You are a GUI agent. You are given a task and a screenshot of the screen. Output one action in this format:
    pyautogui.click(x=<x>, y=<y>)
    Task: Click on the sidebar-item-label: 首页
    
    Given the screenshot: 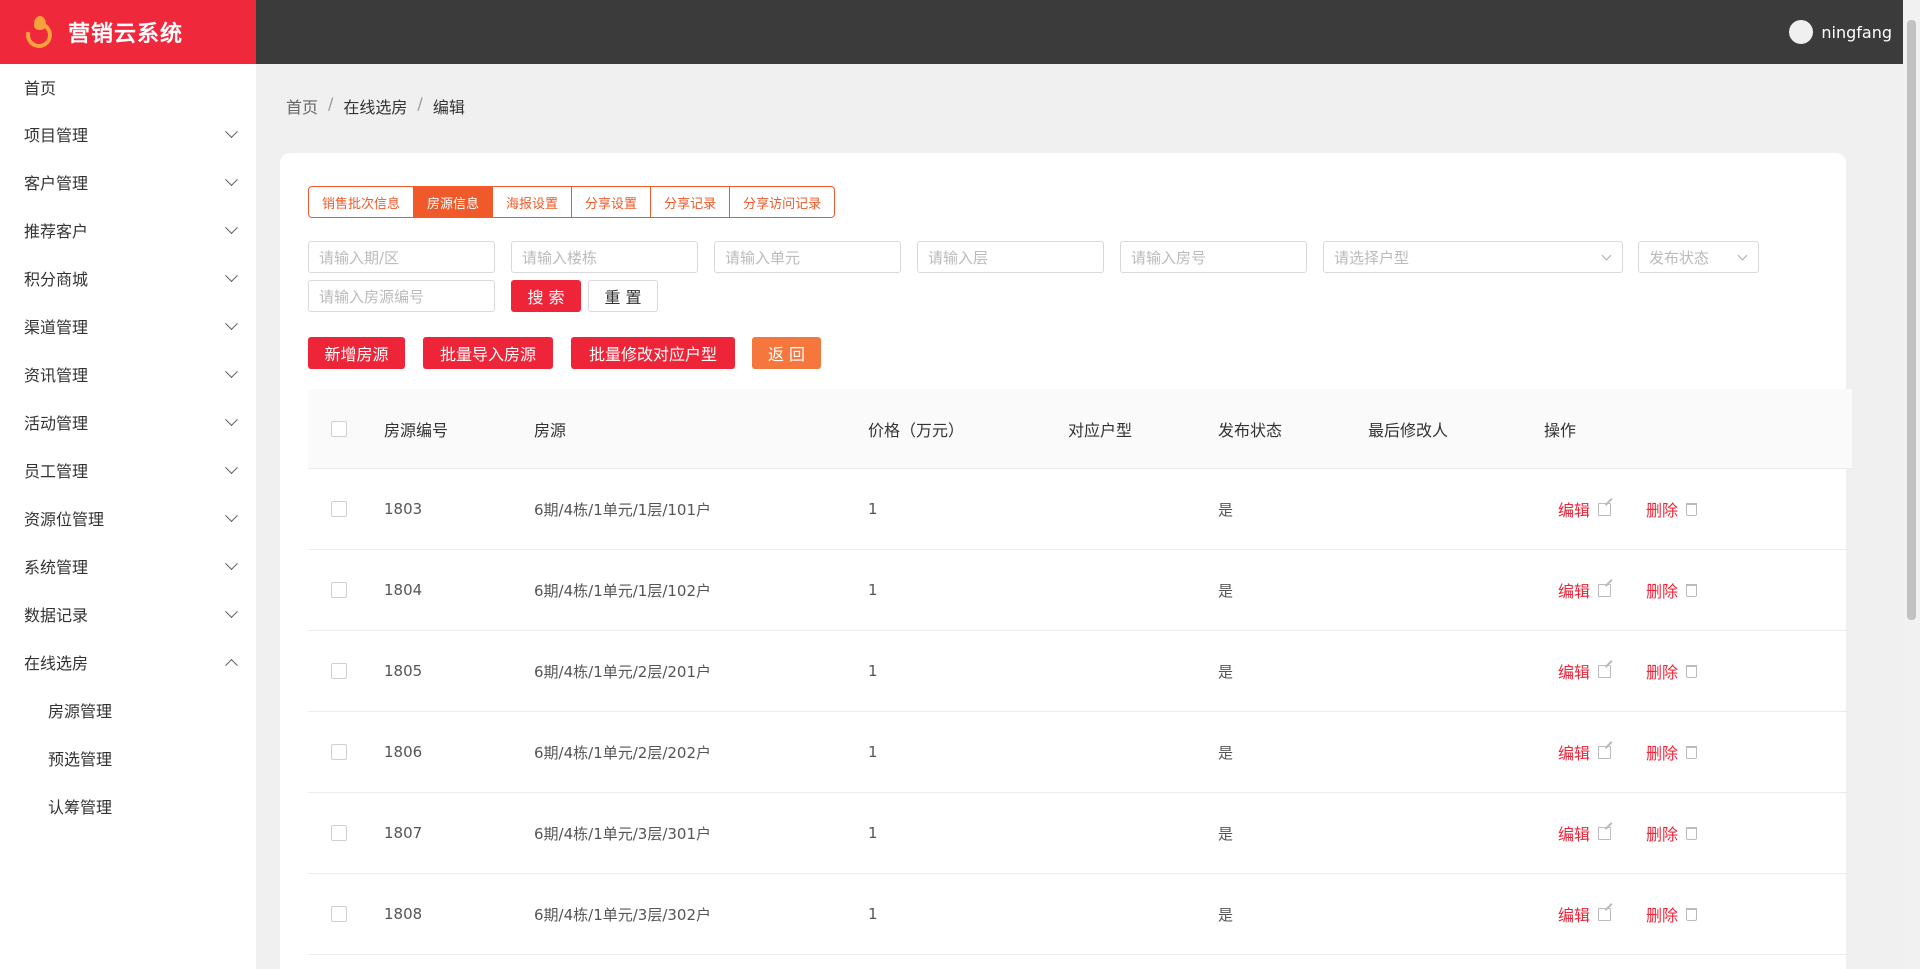 What is the action you would take?
    pyautogui.click(x=40, y=88)
    